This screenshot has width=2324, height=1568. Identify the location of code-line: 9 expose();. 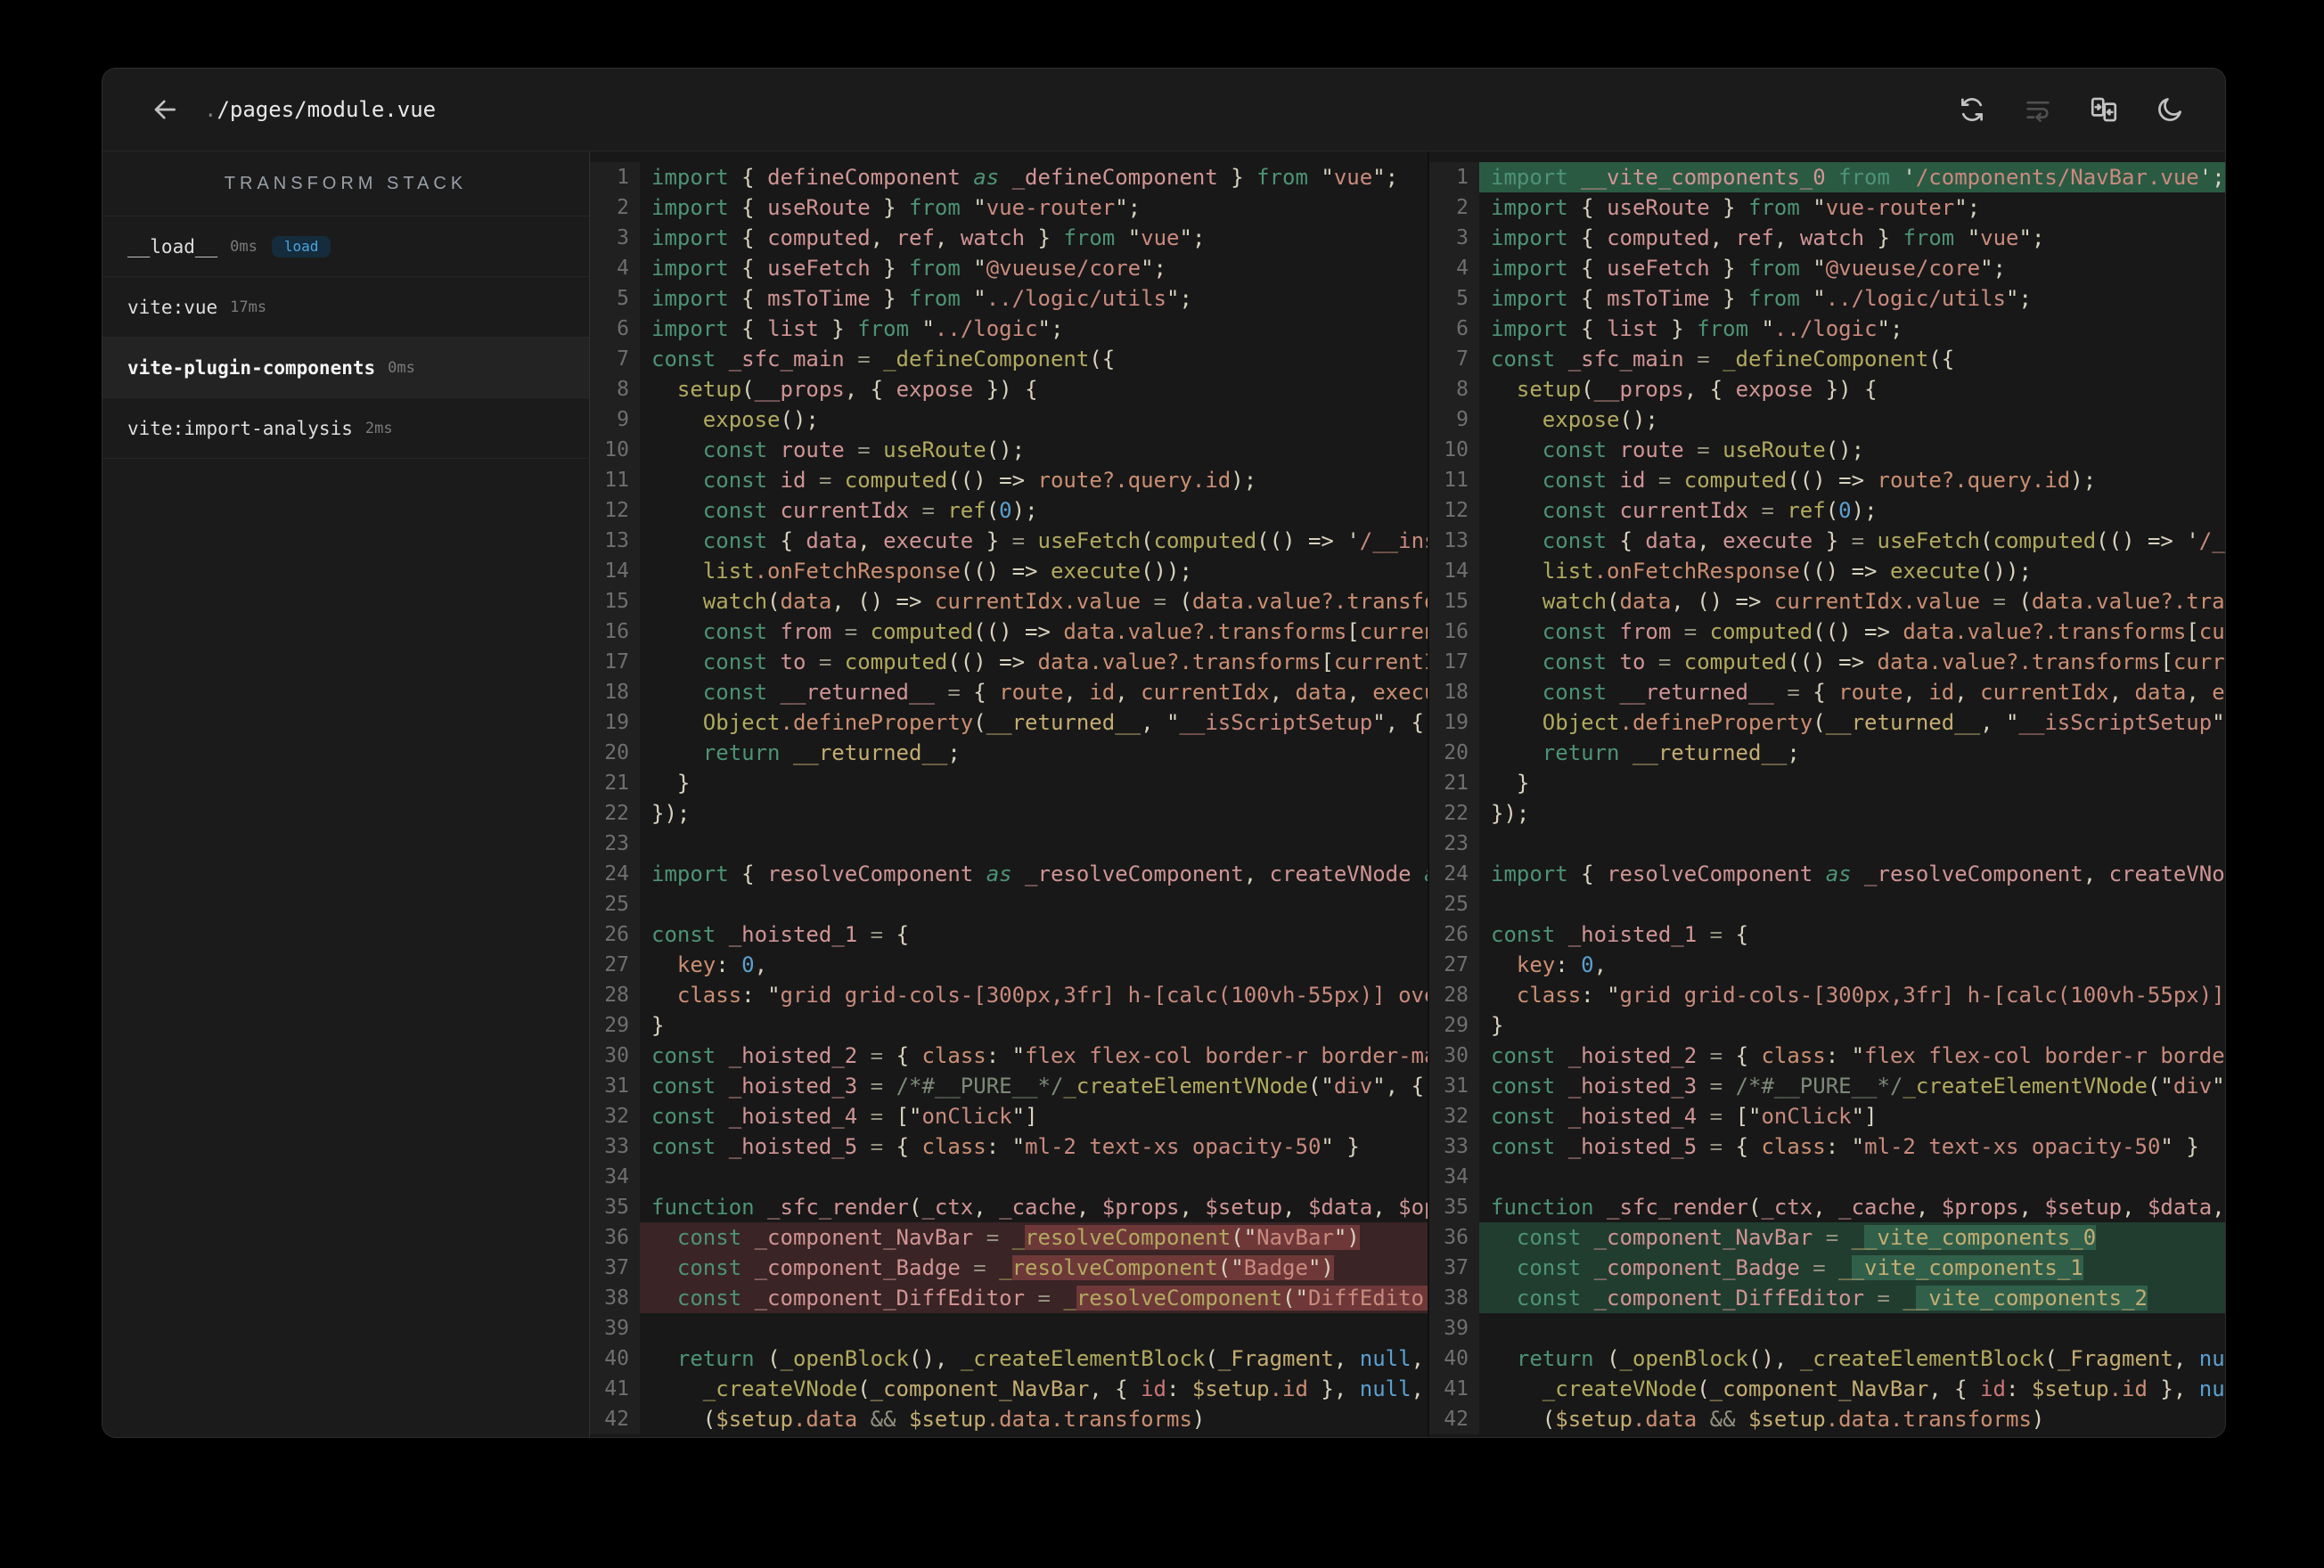
(1827, 419).